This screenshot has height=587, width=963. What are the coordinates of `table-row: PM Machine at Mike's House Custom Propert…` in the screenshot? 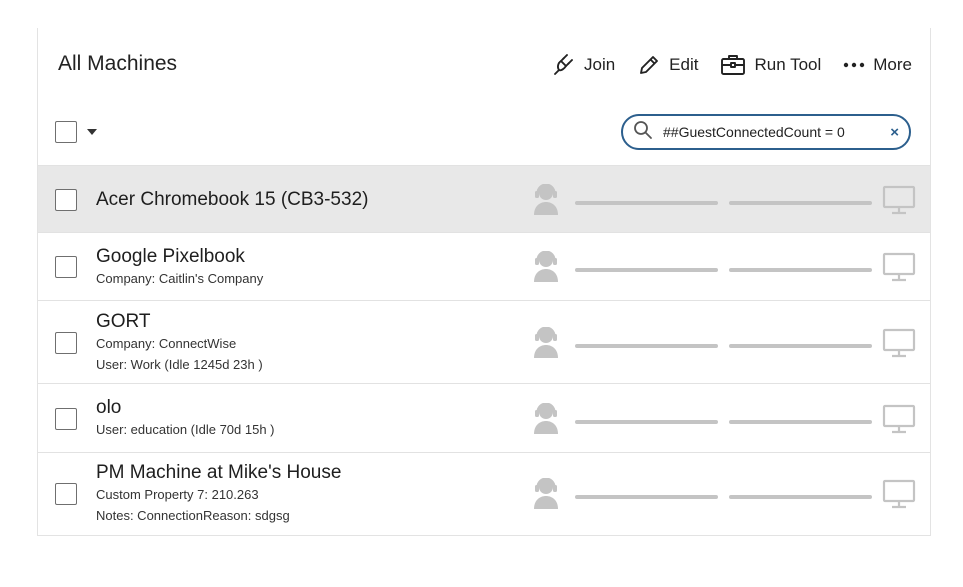 It's located at (484, 493).